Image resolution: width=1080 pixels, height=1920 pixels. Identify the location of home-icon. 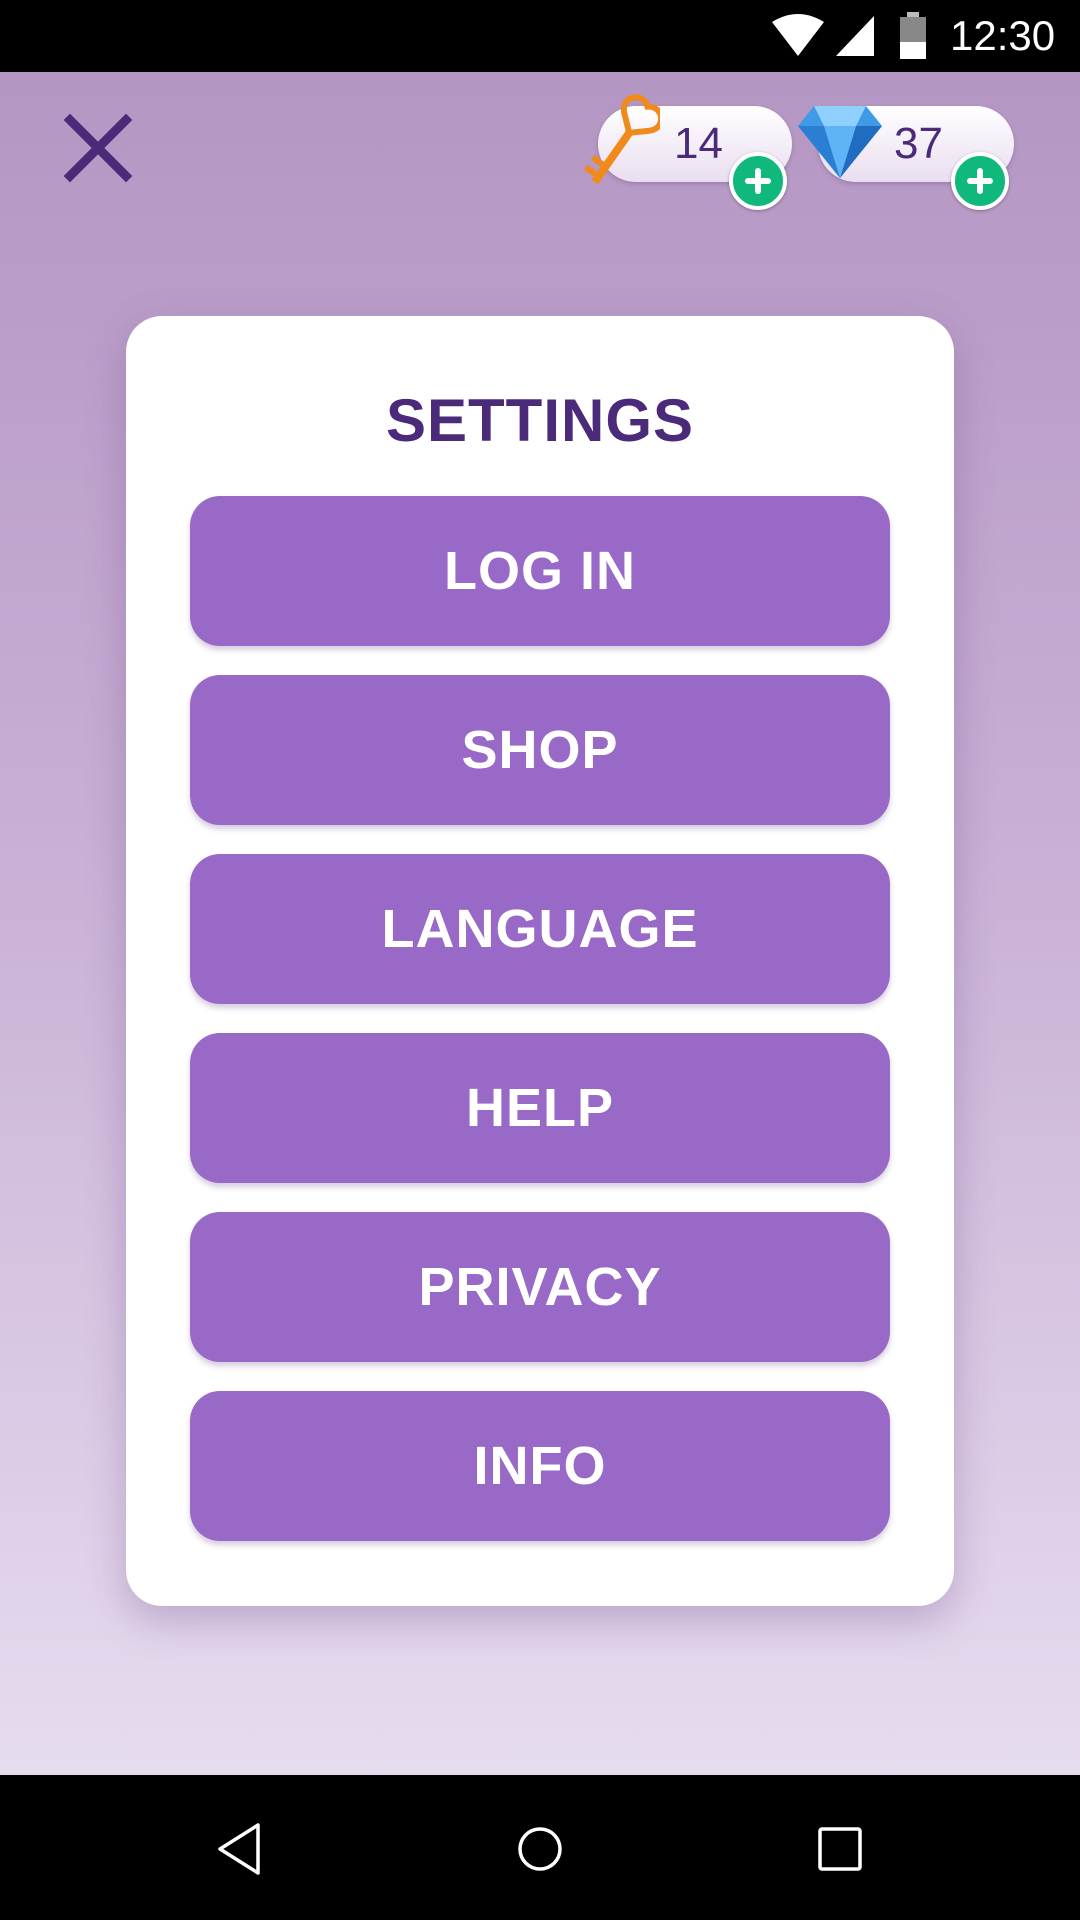
(540, 1849).